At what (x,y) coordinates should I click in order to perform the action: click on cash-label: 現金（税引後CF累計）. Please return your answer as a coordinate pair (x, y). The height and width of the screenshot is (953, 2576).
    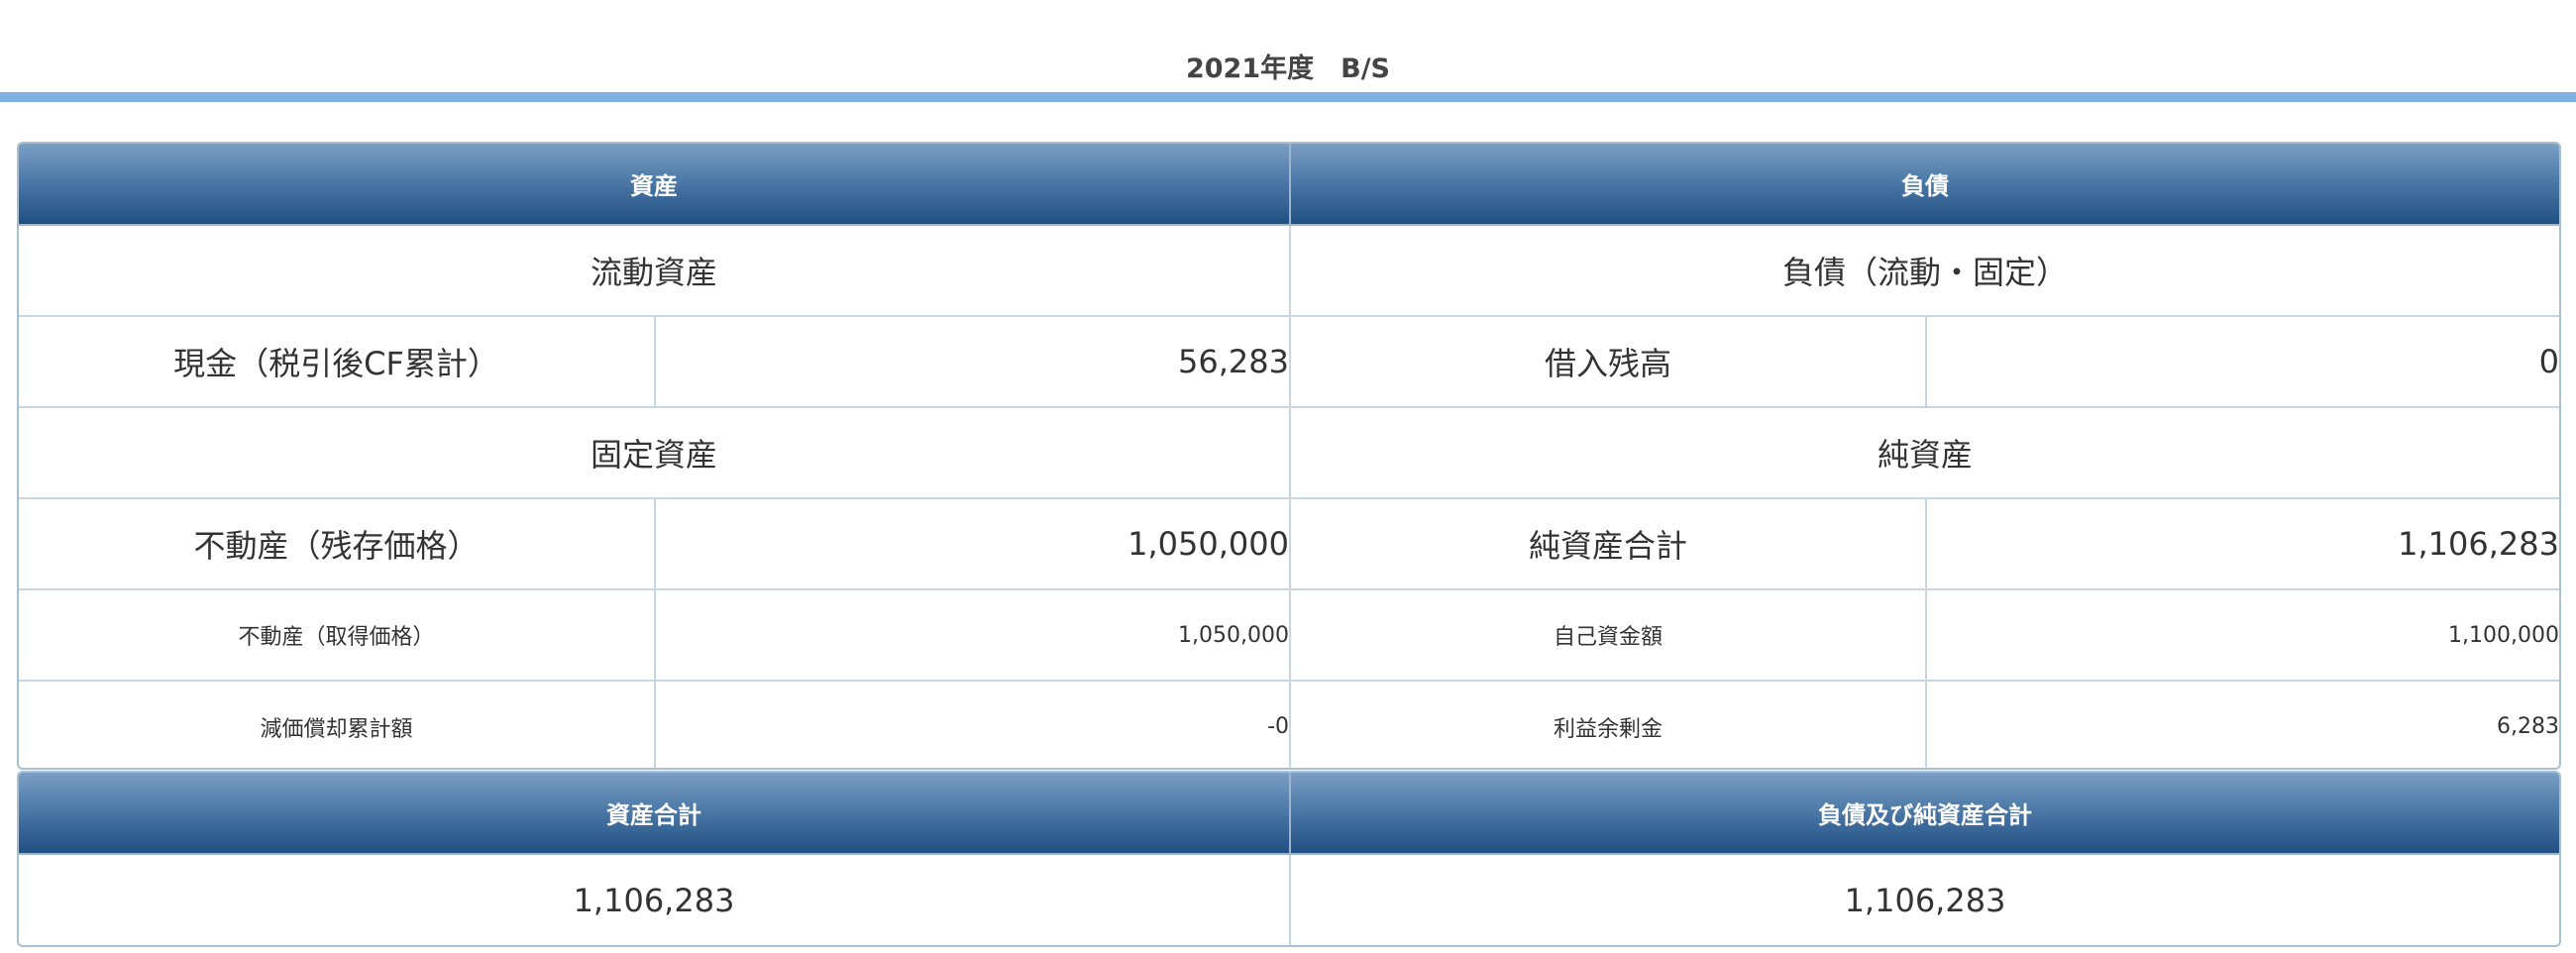
    Looking at the image, I should click on (337, 361).